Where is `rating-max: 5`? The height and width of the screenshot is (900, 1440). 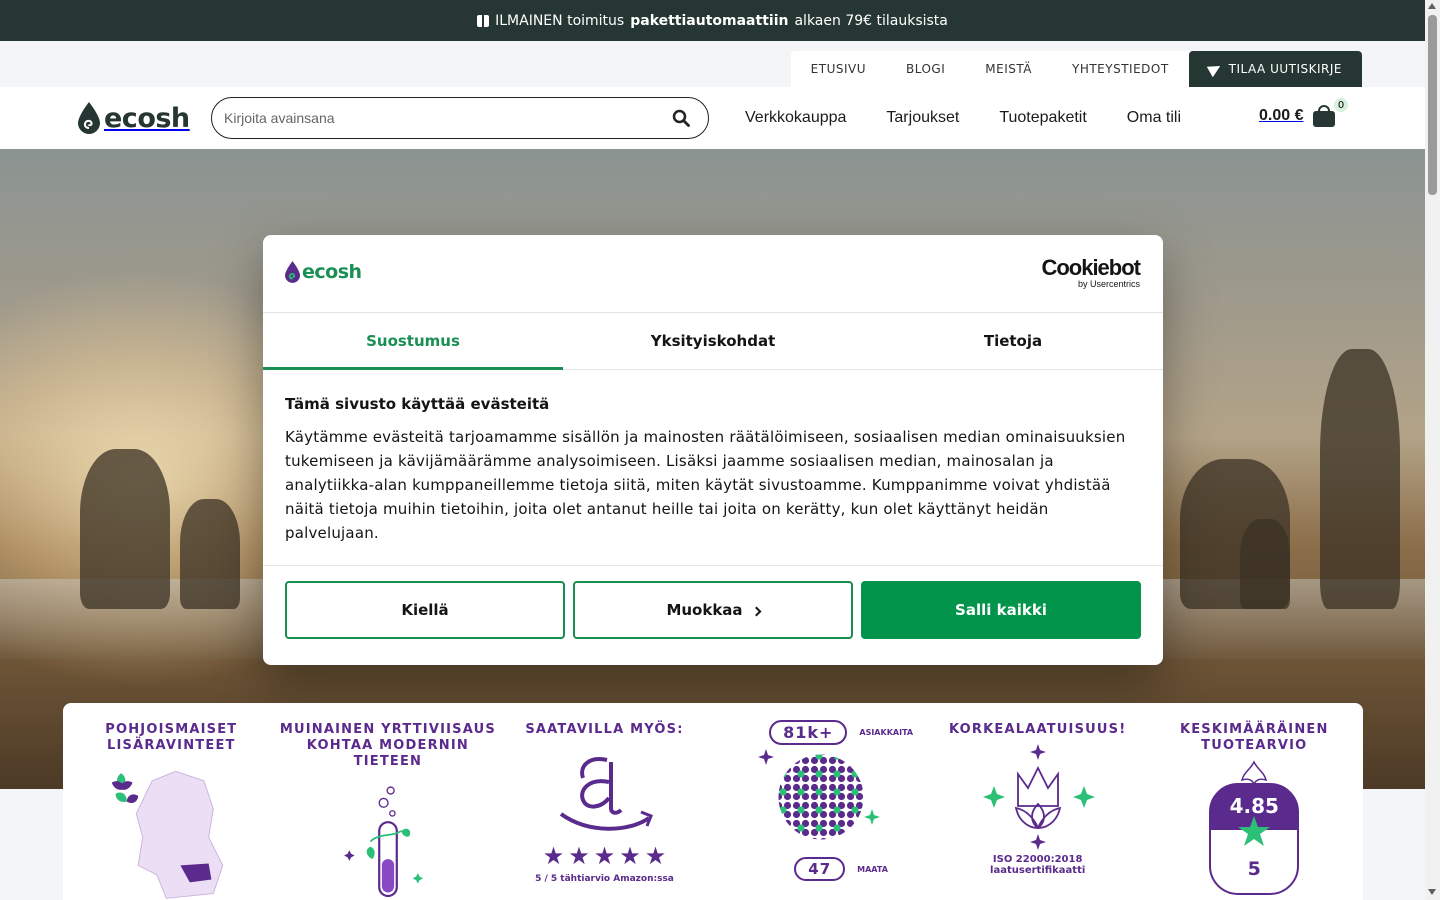
rating-max: 5 is located at coordinates (1254, 869).